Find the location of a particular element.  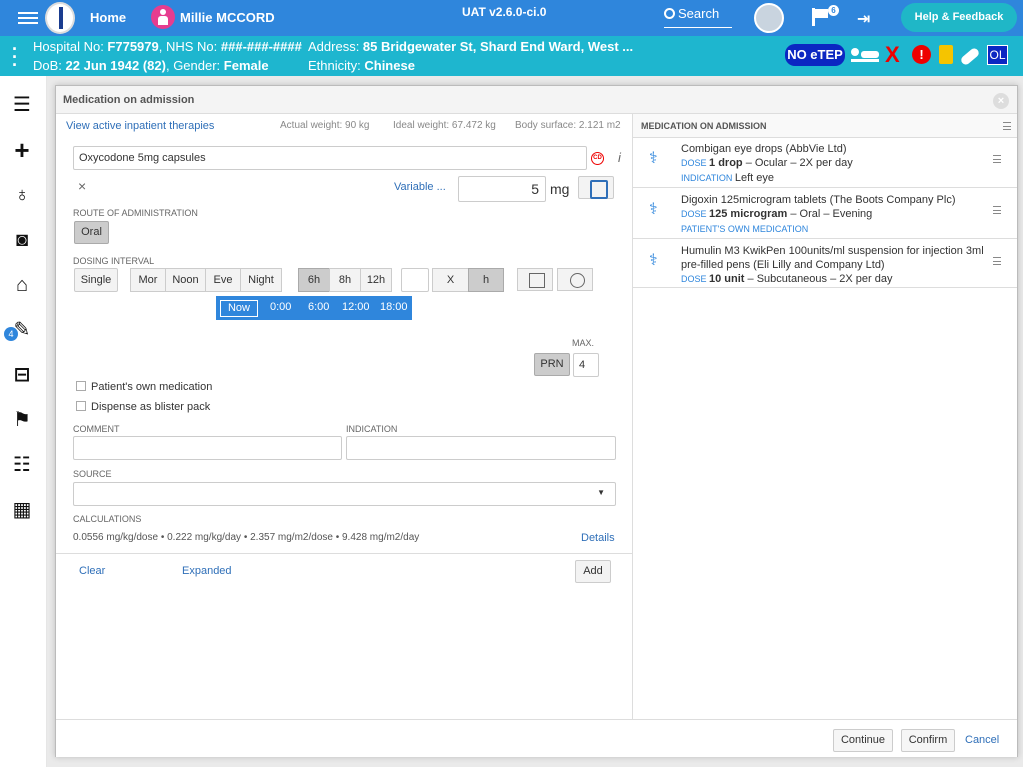

caduceus-icon: ⚕ is located at coordinates (653, 209).